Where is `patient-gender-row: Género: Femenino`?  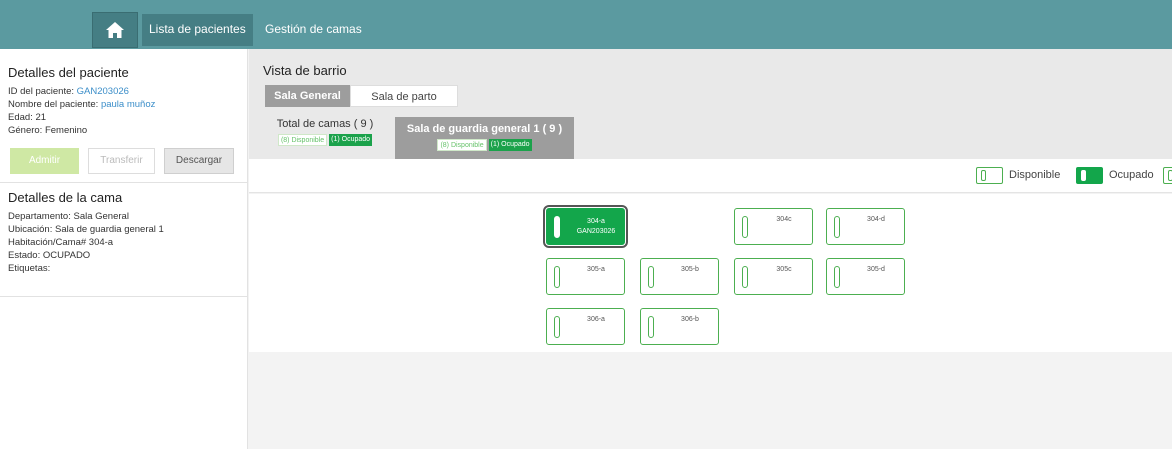 patient-gender-row: Género: Femenino is located at coordinates (125, 130).